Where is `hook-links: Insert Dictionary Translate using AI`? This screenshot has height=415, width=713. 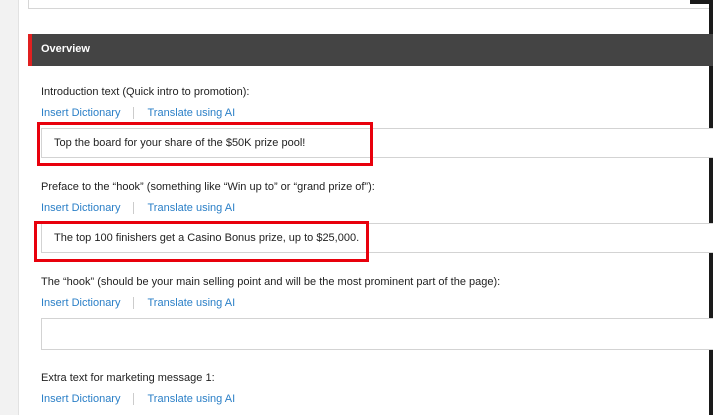
hook-links: Insert Dictionary Translate using AI is located at coordinates (138, 303).